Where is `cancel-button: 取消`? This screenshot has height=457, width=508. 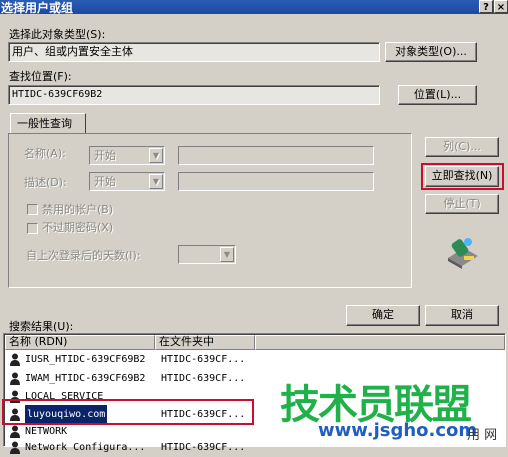 cancel-button: 取消 is located at coordinates (462, 315).